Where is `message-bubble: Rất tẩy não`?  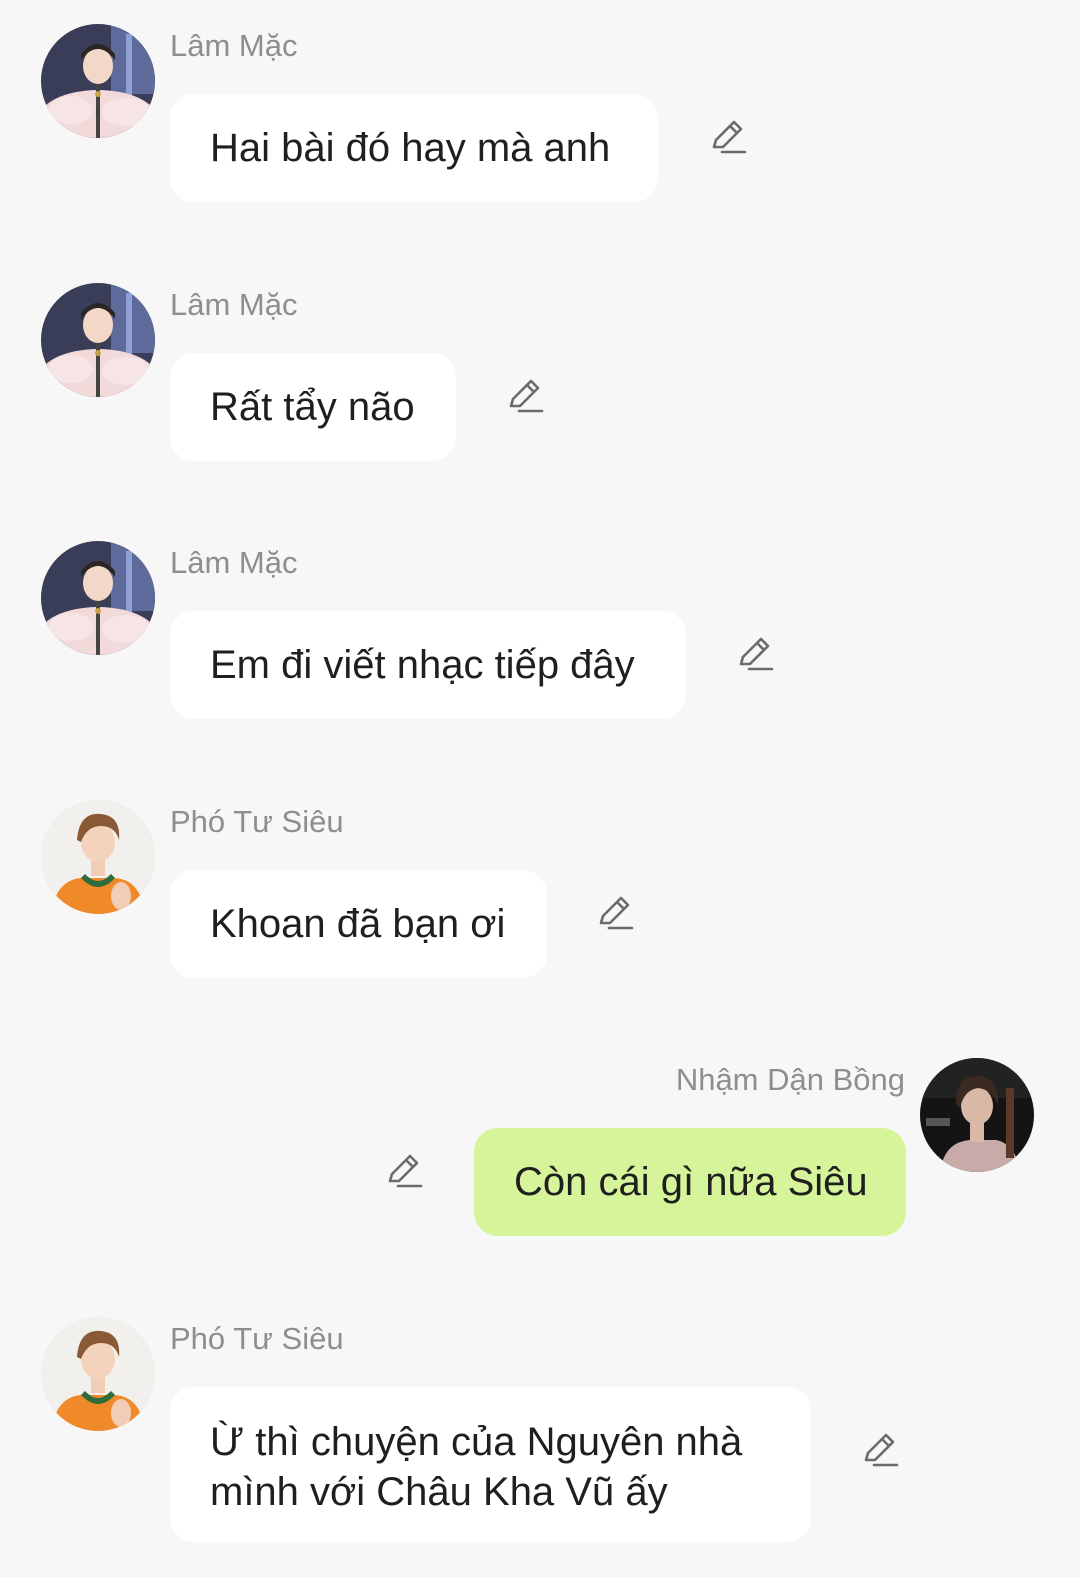 message-bubble: Rất tẩy não is located at coordinates (313, 407).